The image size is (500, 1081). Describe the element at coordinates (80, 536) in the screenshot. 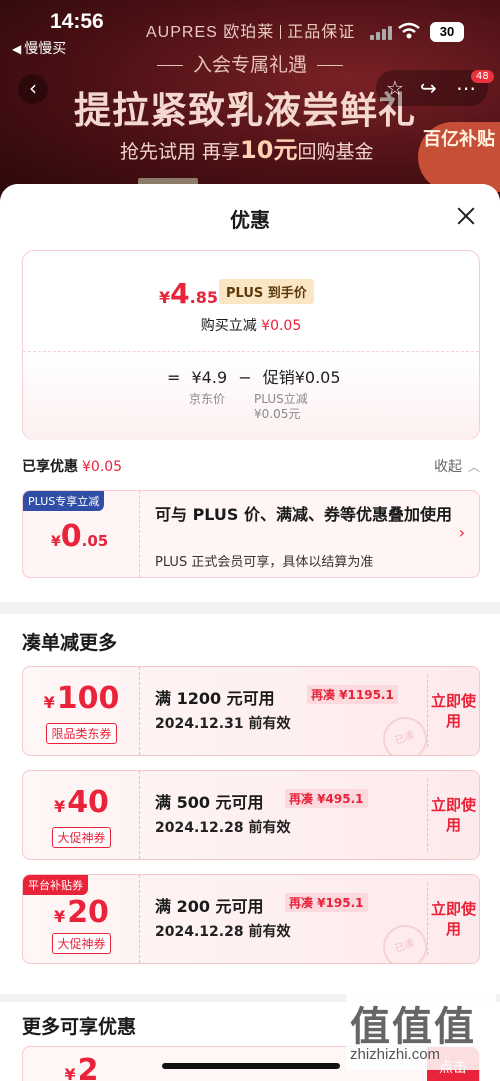

I see `plus-discount-amount: ¥0.05` at that location.